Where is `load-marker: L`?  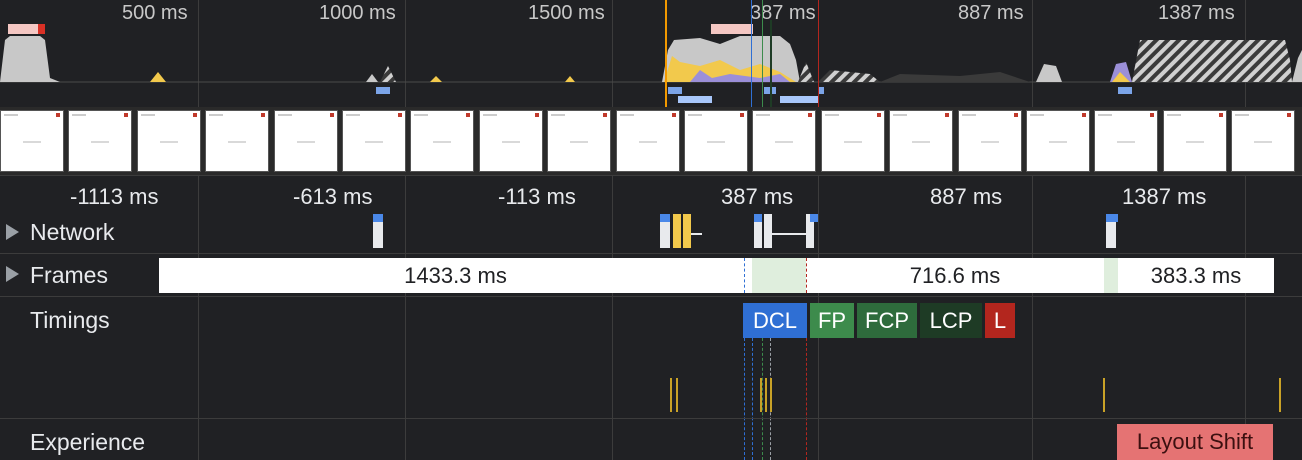
load-marker: L is located at coordinates (1000, 320).